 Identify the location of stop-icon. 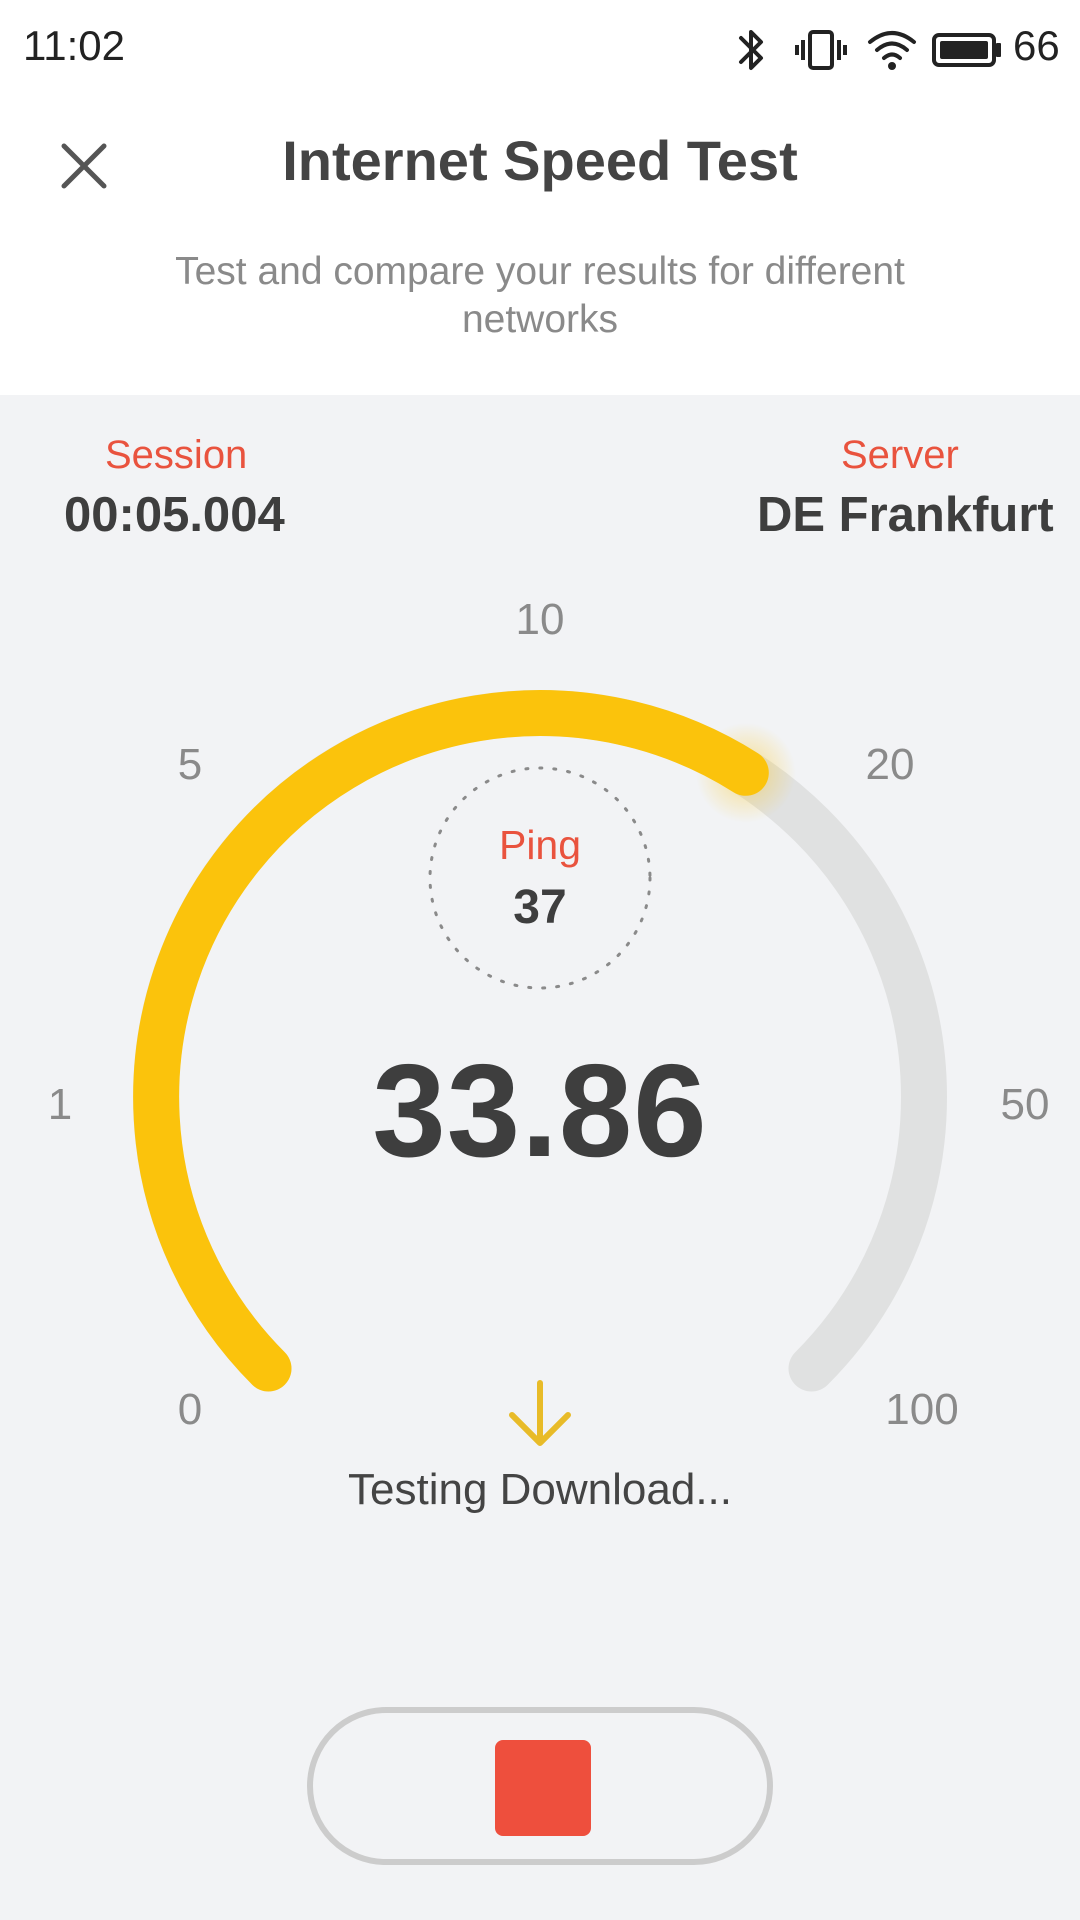
(543, 1788).